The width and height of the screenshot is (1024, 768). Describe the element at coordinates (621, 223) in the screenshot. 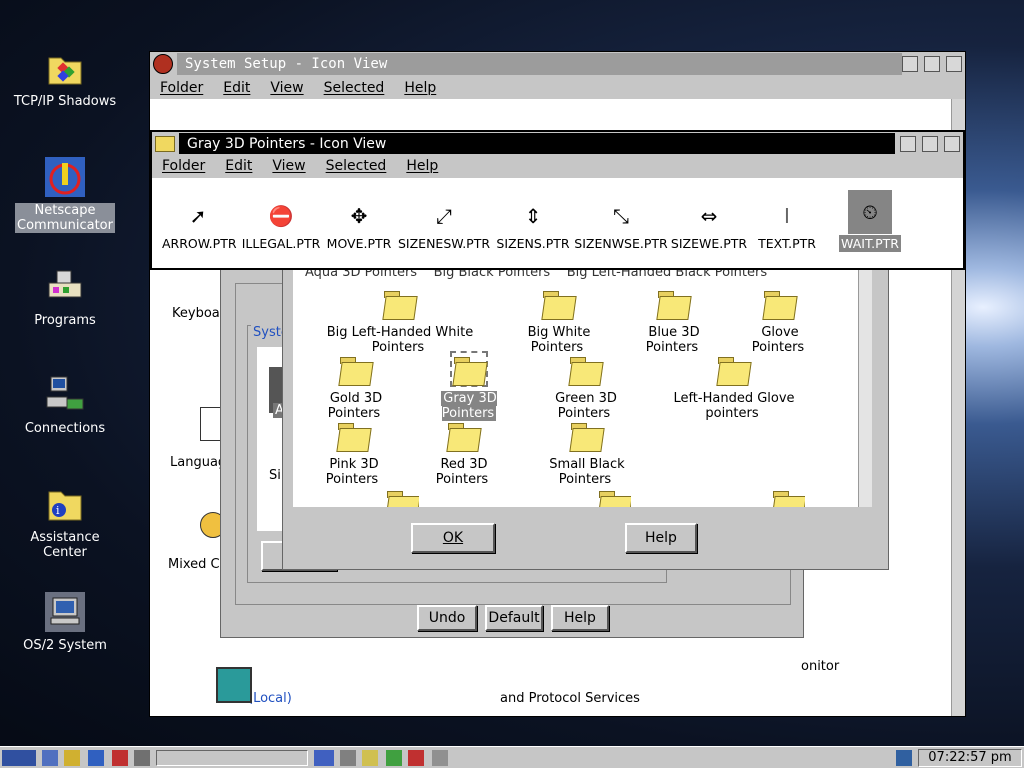

I see `pointer-sizenwse: ⤡ SIZENWSE.PTR` at that location.